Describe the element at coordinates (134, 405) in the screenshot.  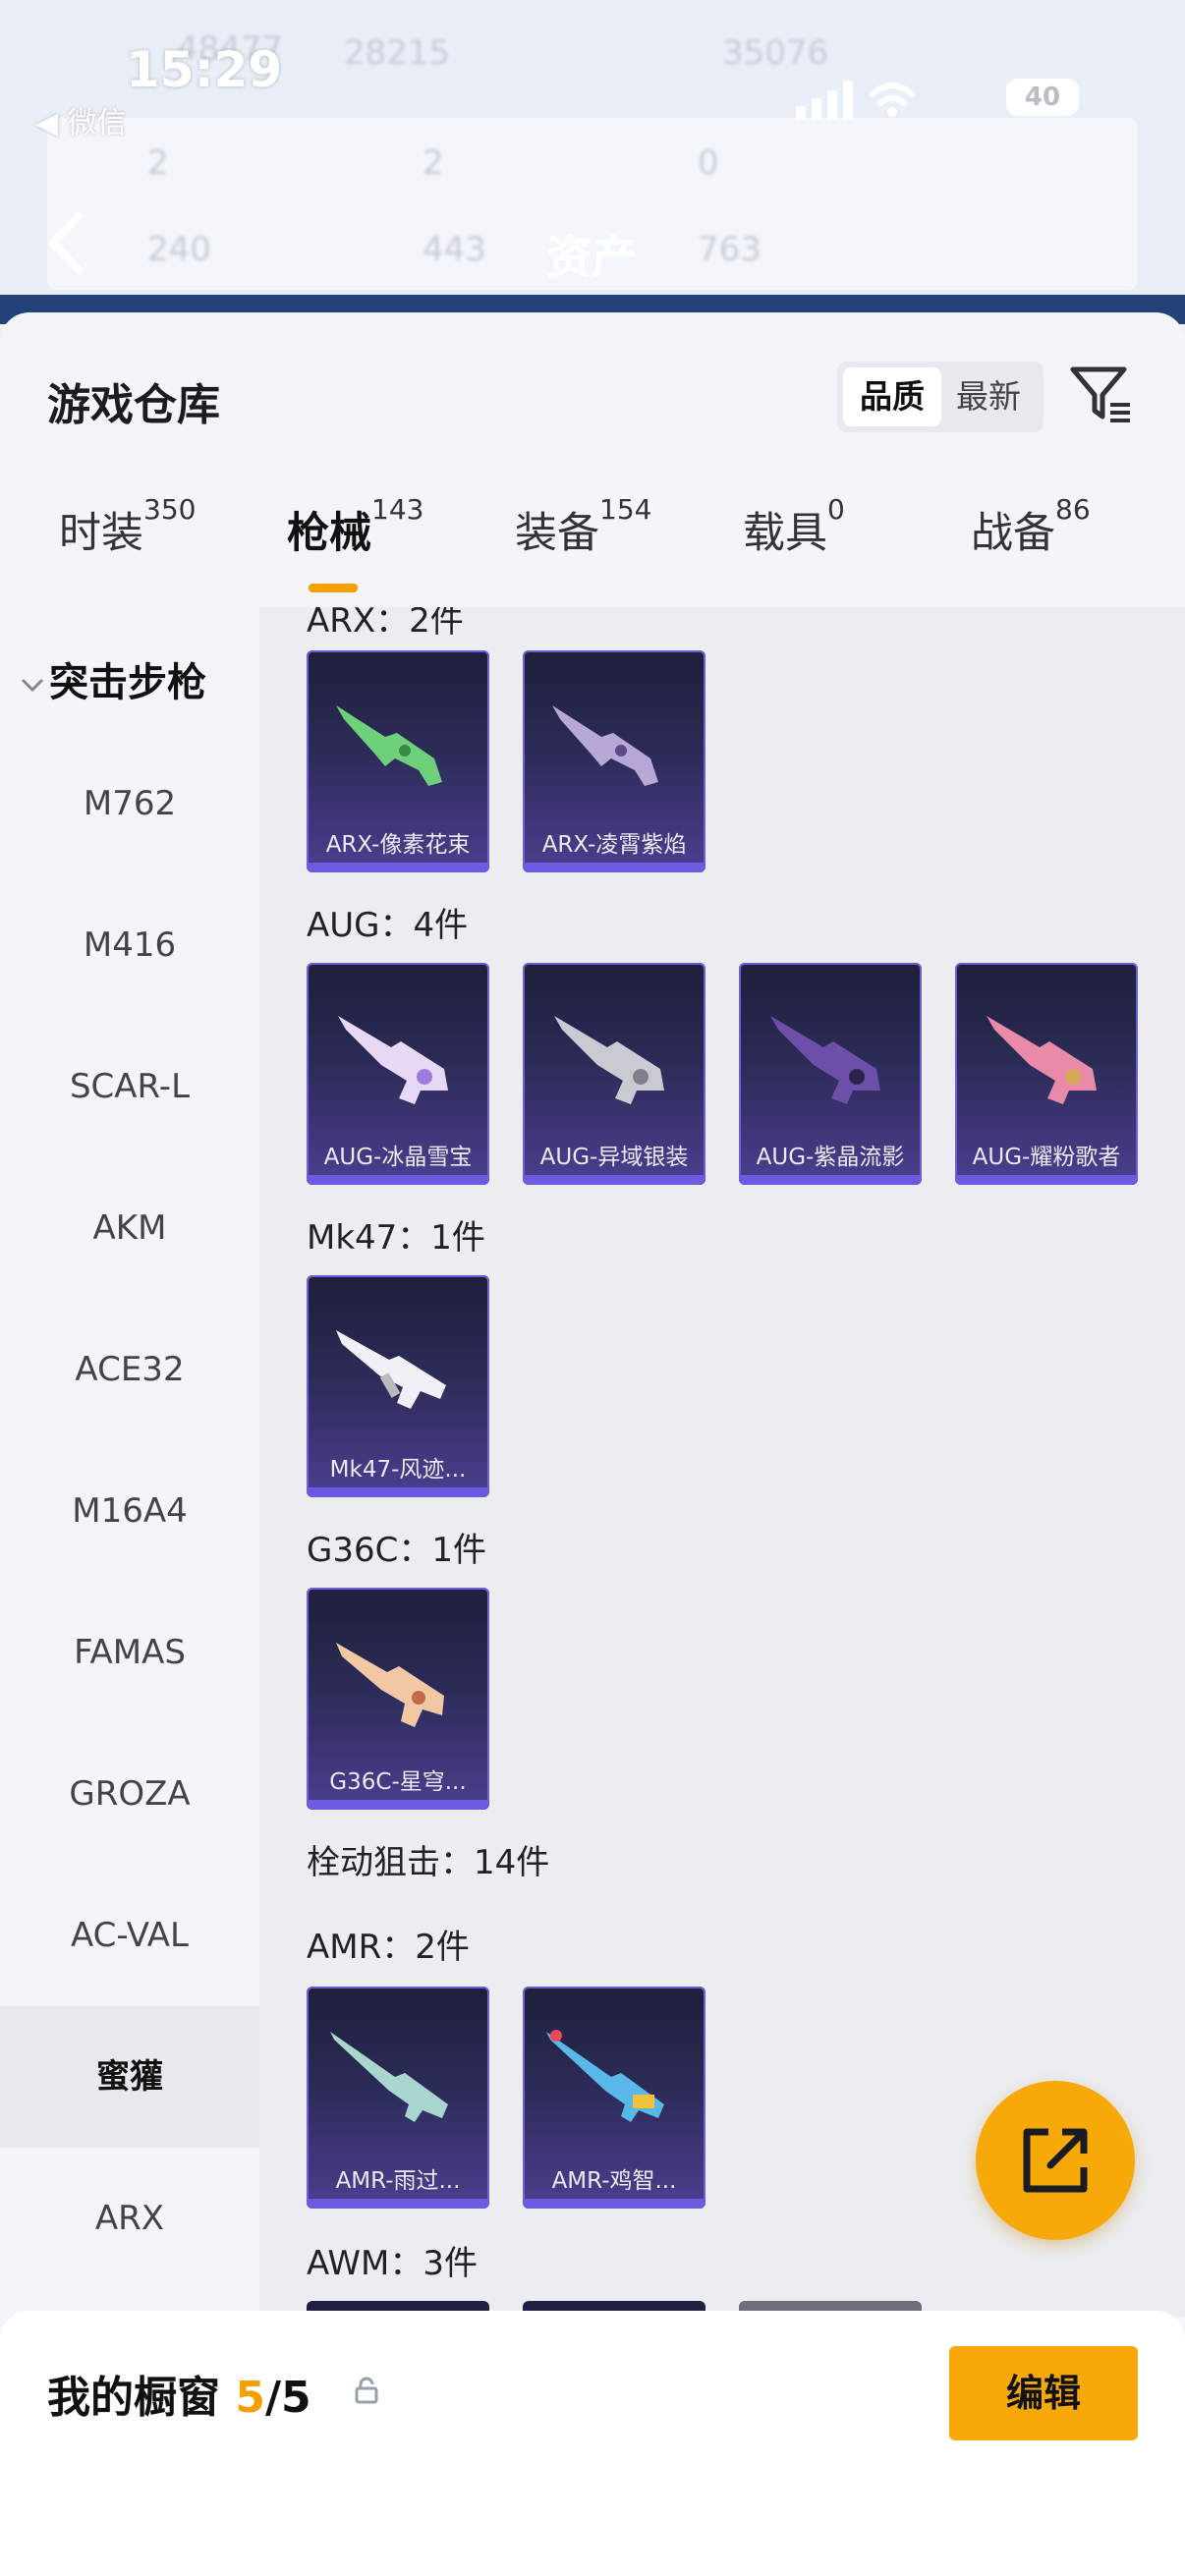
I see `sheet-title: 游戏仓库` at that location.